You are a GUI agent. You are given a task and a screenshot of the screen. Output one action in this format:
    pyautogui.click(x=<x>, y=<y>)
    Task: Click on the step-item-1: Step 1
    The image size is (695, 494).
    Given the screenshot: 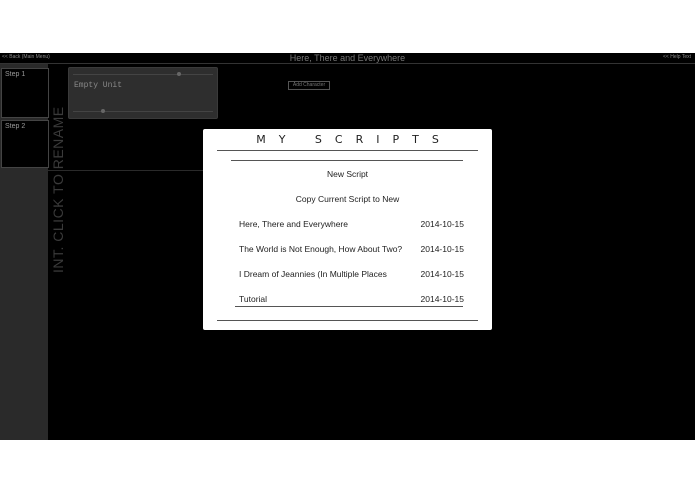 What is the action you would take?
    pyautogui.click(x=25, y=93)
    